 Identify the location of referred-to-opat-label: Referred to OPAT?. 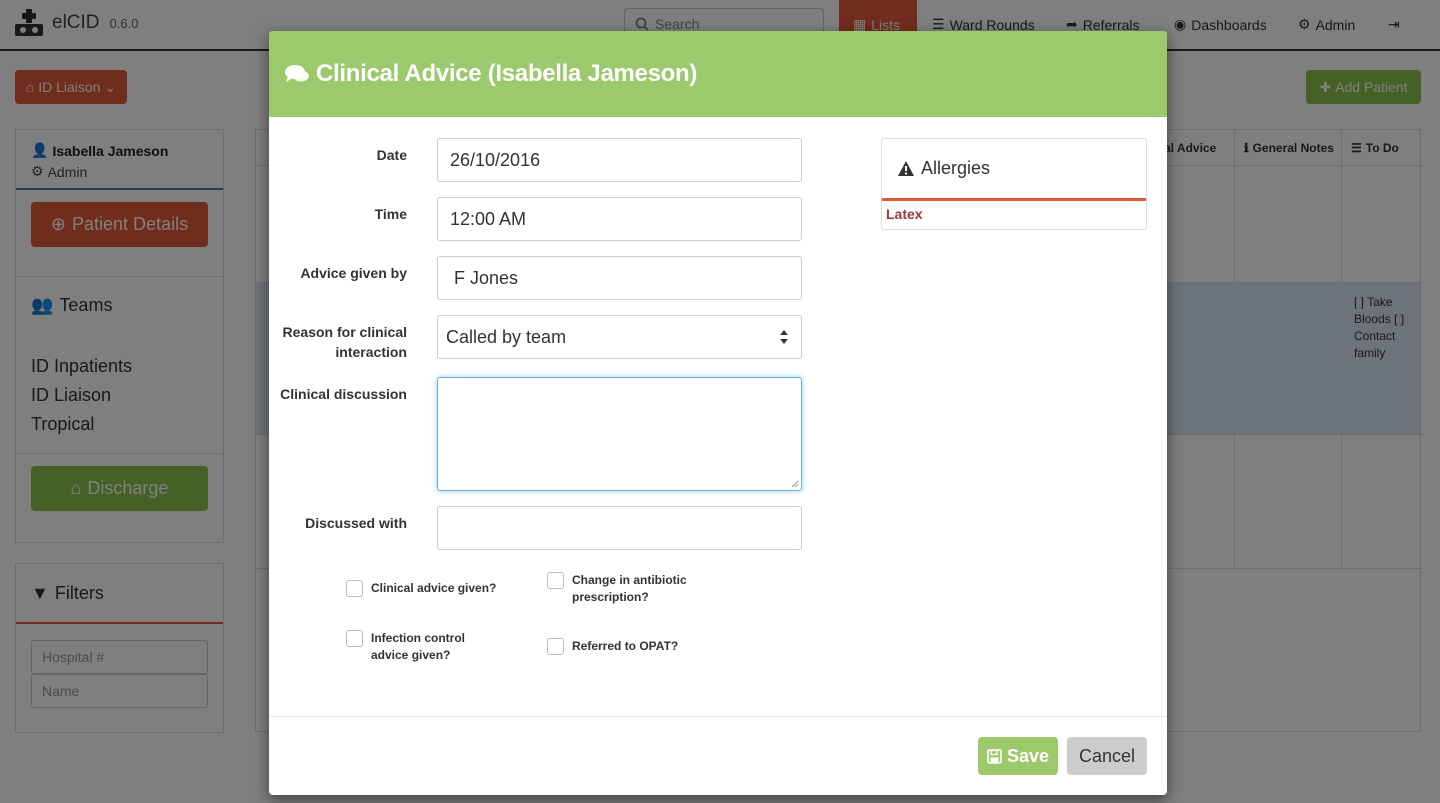
(625, 646).